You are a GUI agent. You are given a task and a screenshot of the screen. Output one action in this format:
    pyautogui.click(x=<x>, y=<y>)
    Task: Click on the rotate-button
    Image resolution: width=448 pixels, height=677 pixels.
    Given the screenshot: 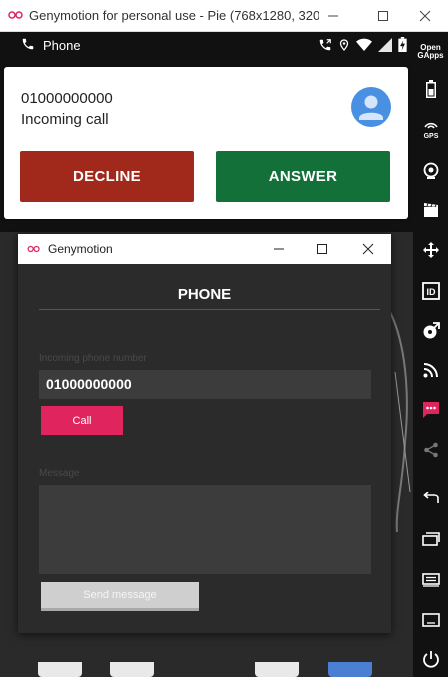 What is the action you would take?
    pyautogui.click(x=430, y=250)
    